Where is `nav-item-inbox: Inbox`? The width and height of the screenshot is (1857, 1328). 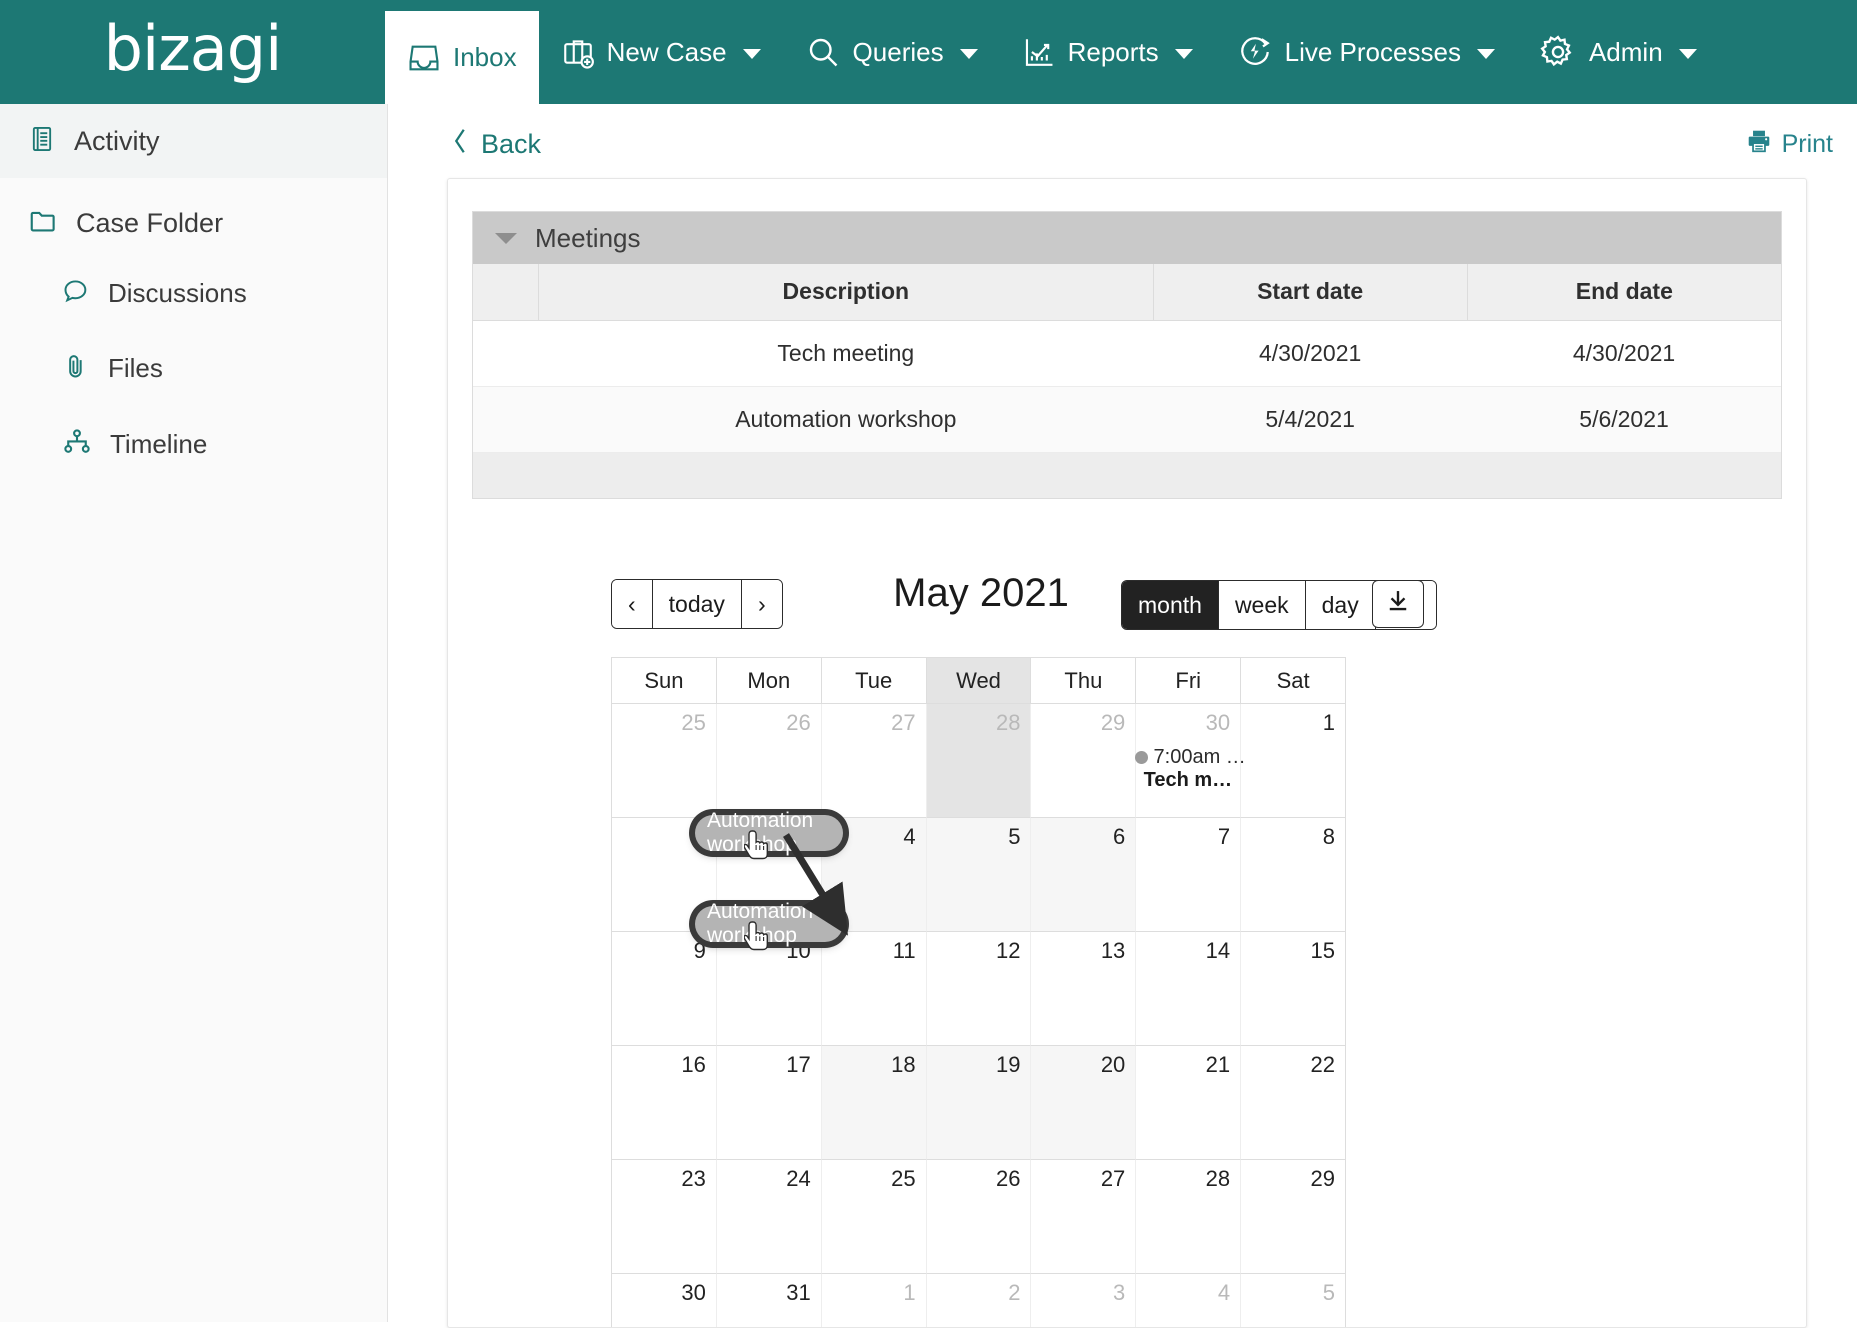 nav-item-inbox: Inbox is located at coordinates (462, 57).